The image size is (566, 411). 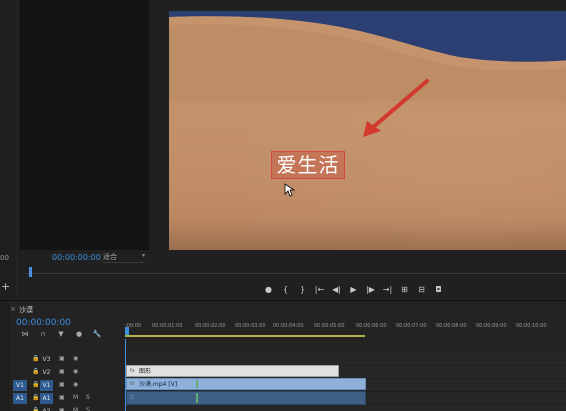 I want to click on close-icon: ×, so click(x=13, y=309).